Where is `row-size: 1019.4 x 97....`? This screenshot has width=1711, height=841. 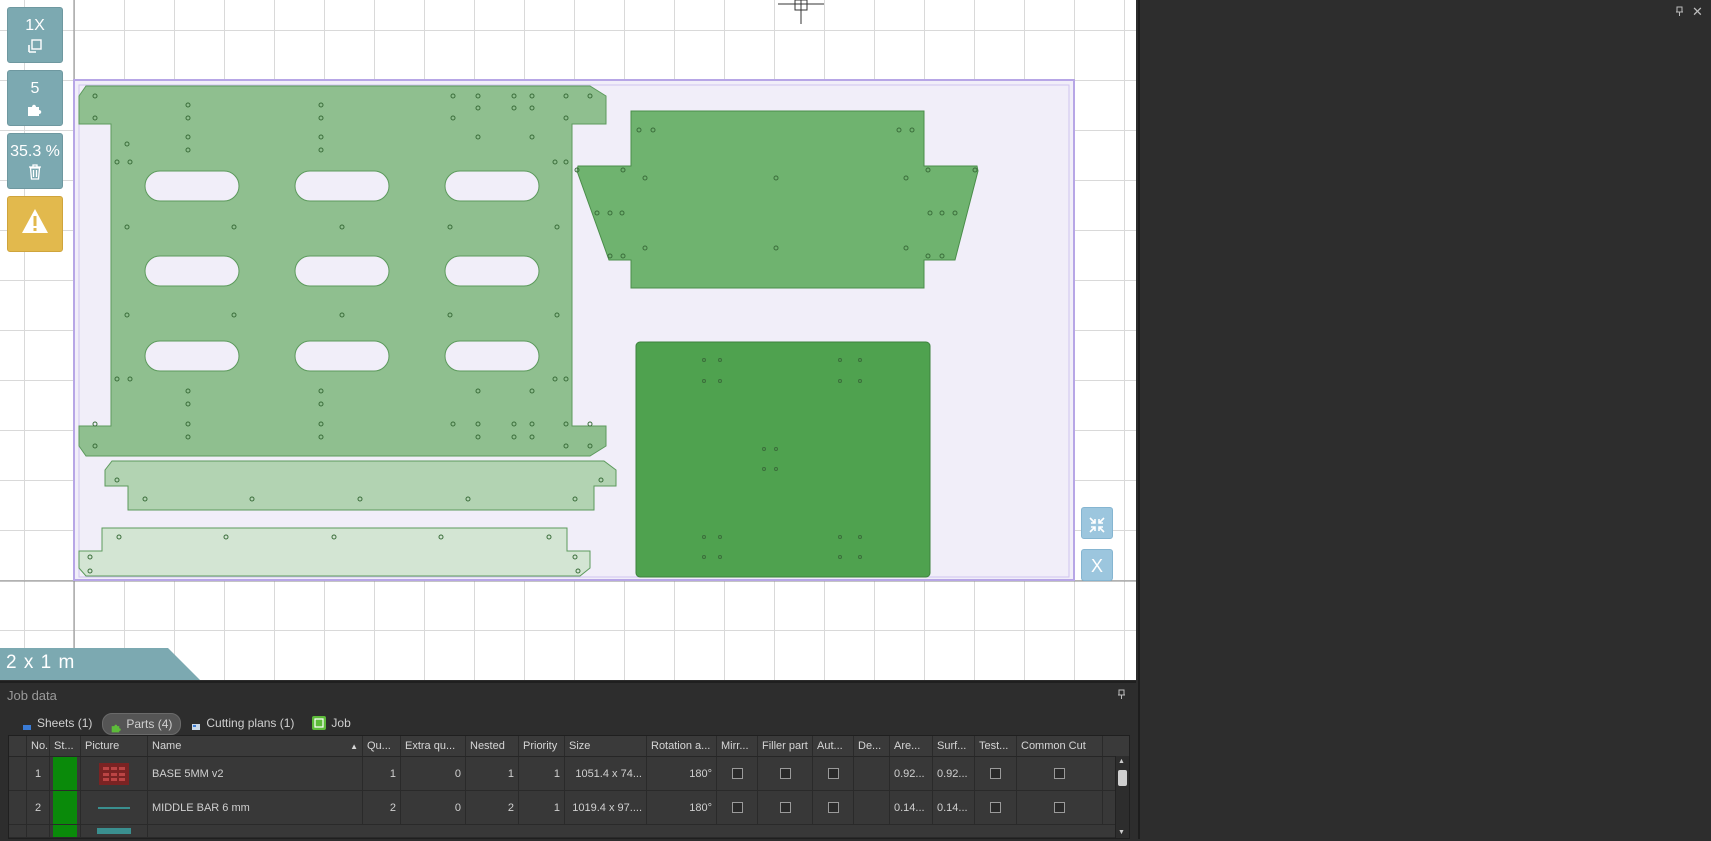
row-size: 1019.4 x 97.... is located at coordinates (606, 807).